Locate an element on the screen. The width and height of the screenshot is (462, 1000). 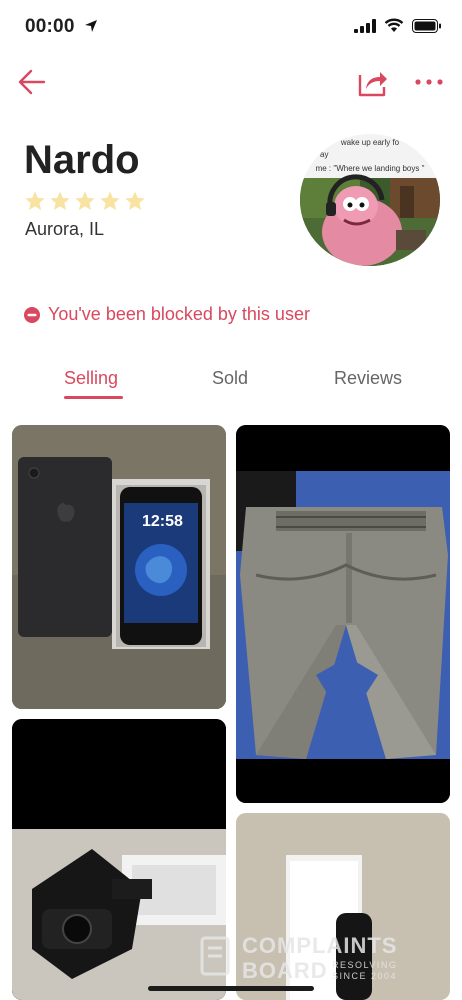
location-arrow-icon is located at coordinates (91, 26).